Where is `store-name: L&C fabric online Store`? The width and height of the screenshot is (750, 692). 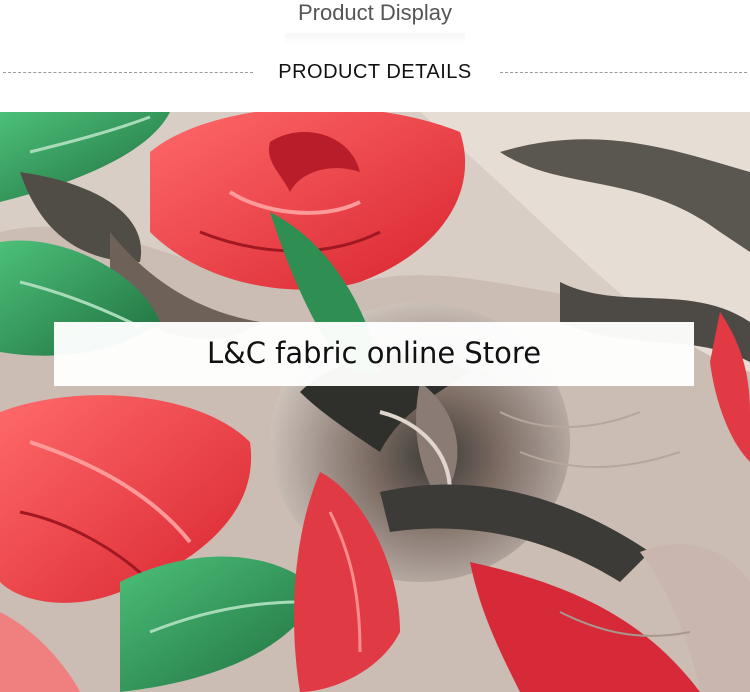
store-name: L&C fabric online Store is located at coordinates (374, 353).